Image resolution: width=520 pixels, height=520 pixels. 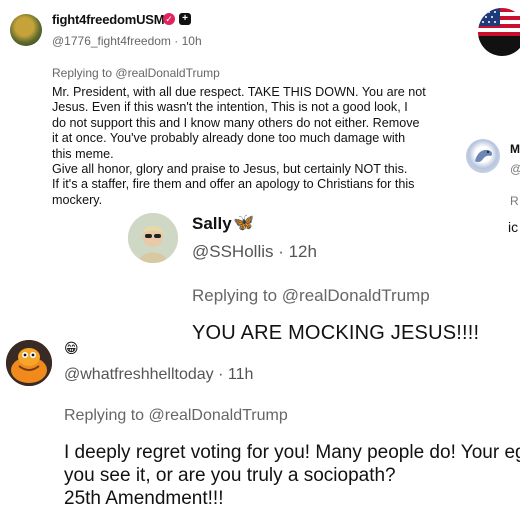 I want to click on us-flag-avatar, so click(x=499, y=32).